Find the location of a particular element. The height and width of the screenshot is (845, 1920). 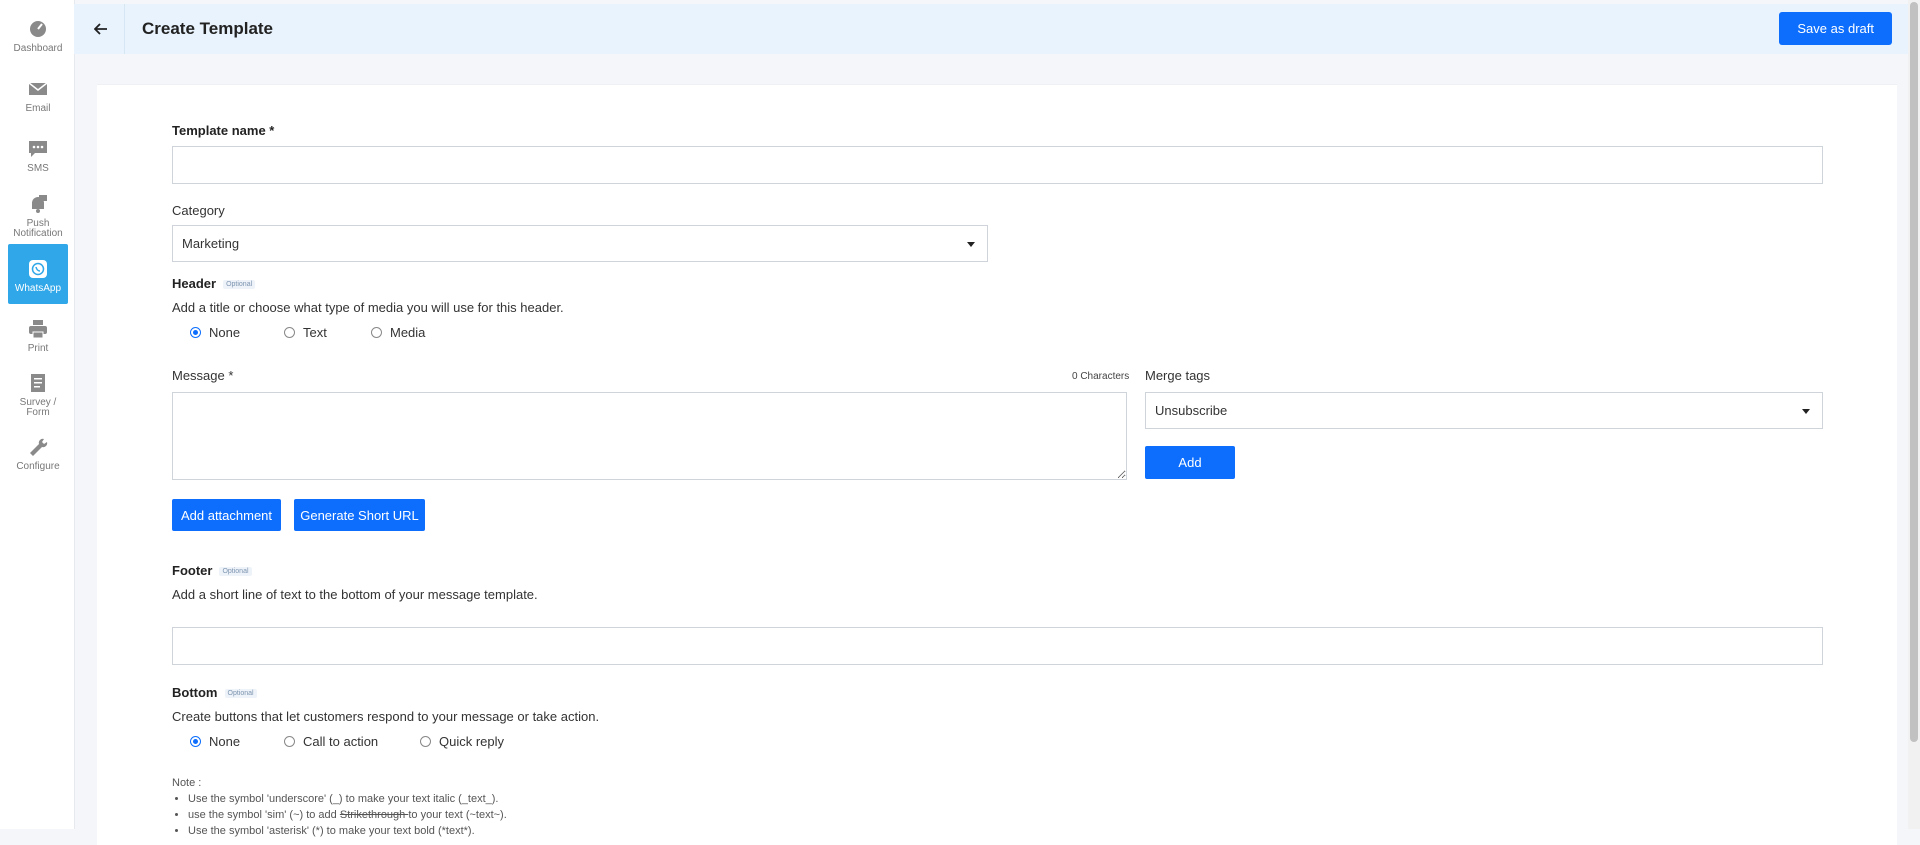

envelope-icon is located at coordinates (38, 88).